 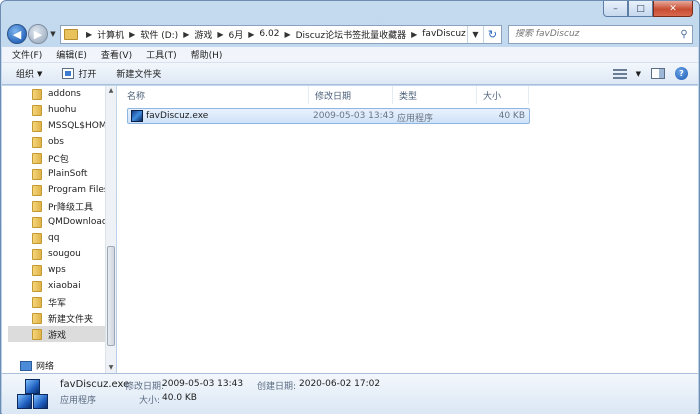 I want to click on tree-item-pr-tool: Pr降级工具, so click(x=62, y=206).